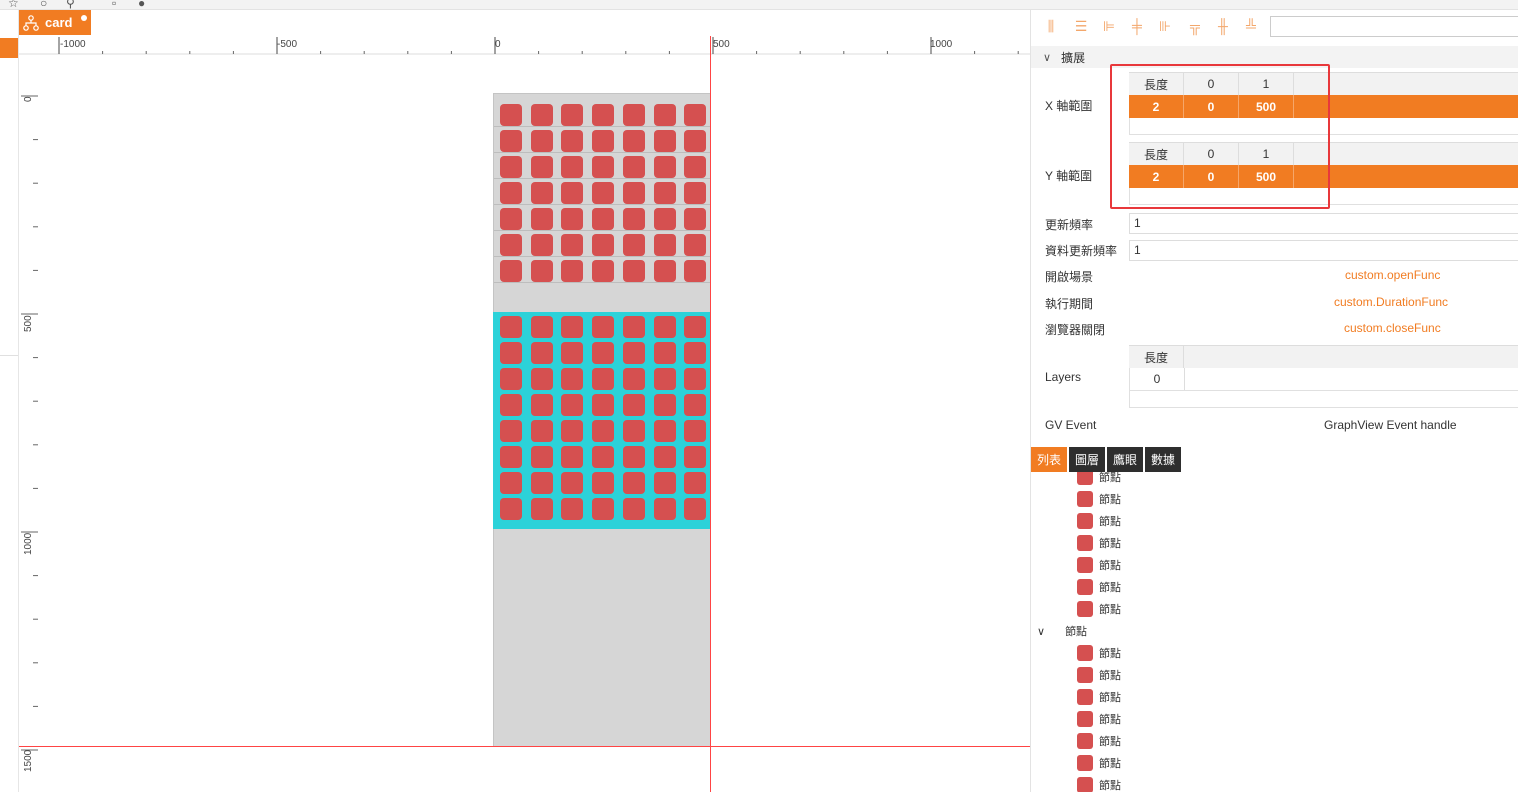 This screenshot has width=1518, height=792. I want to click on square-icon: ▫, so click(114, 5).